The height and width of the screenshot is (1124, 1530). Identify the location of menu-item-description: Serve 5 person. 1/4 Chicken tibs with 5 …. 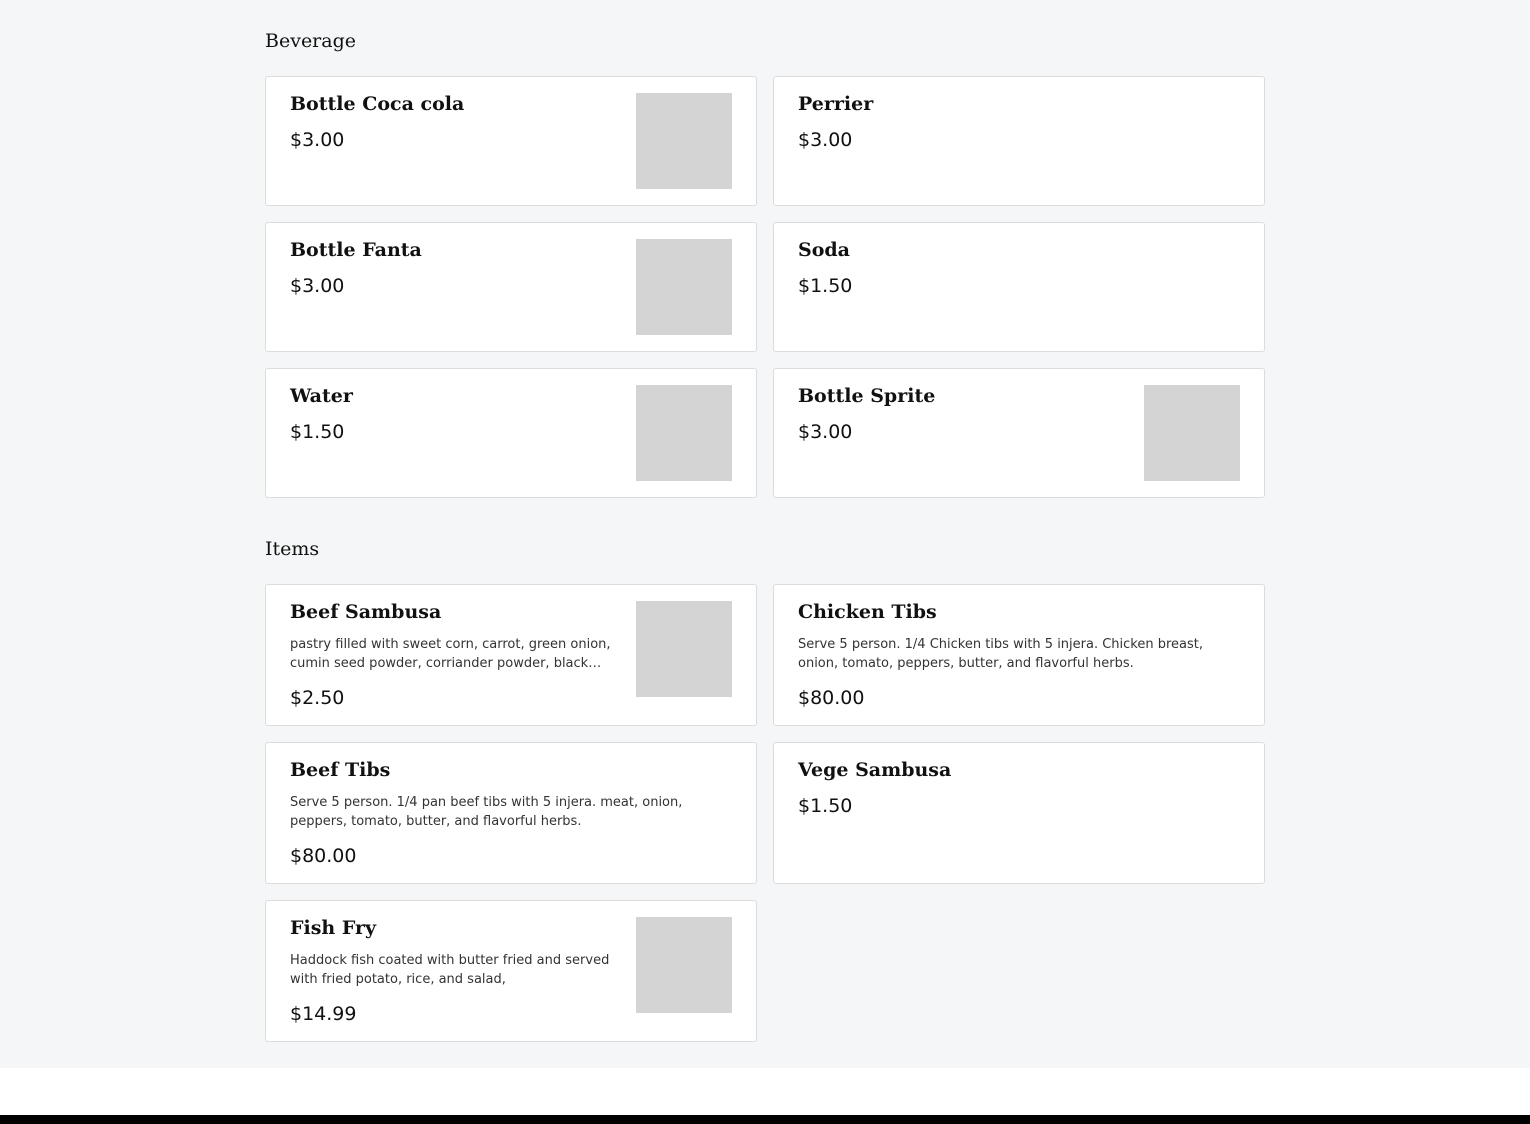
(1001, 654).